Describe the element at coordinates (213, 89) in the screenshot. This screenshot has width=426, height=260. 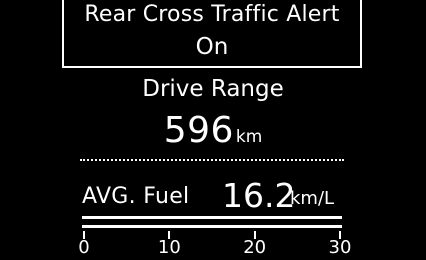
I see `drive-range-label: Drive Range` at that location.